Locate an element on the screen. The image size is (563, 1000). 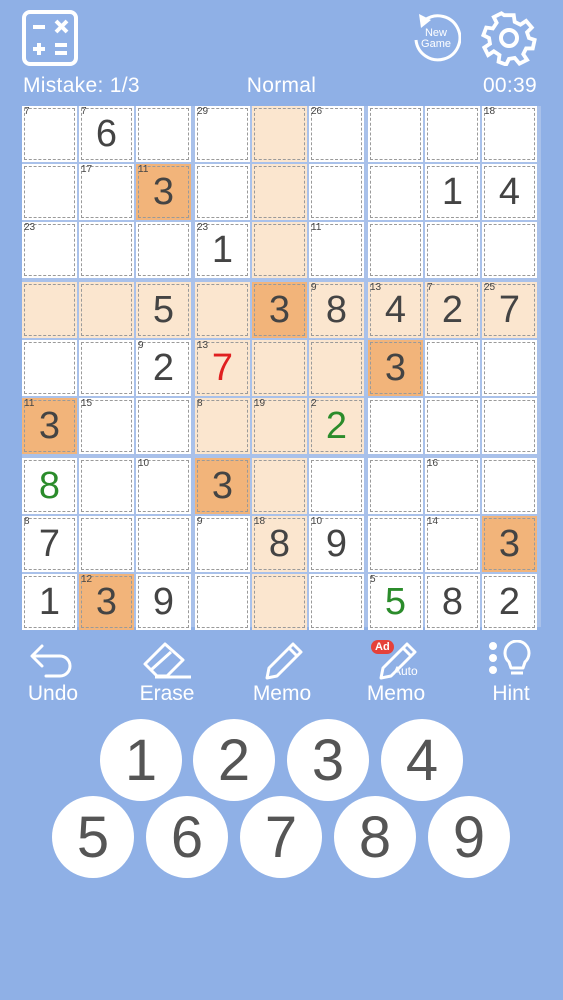
cell-r4c5: 3 is located at coordinates (279, 310).